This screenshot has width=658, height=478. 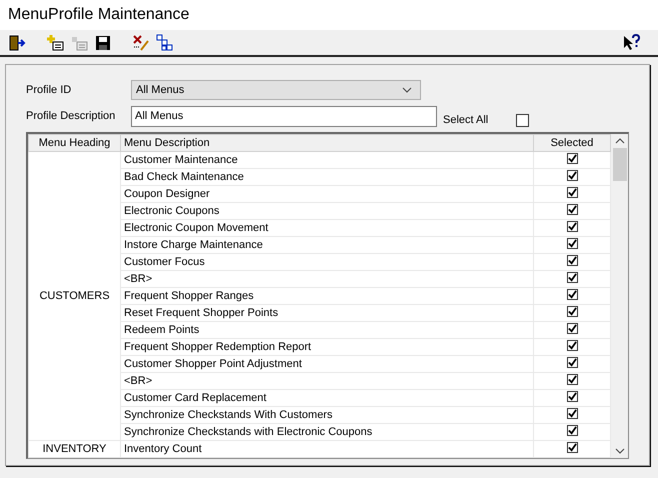 I want to click on table-cell: Customer Maintenance, so click(x=327, y=160).